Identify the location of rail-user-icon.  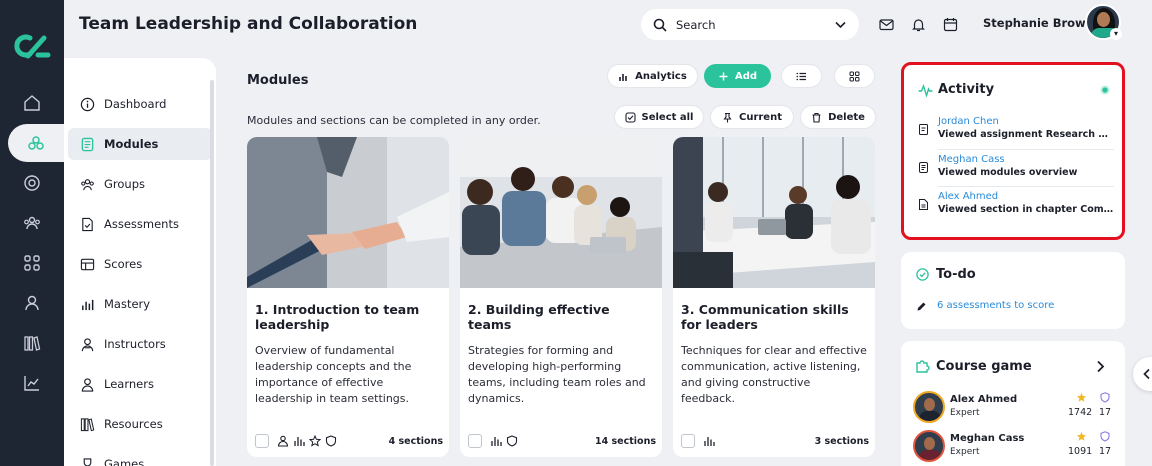
(32, 303).